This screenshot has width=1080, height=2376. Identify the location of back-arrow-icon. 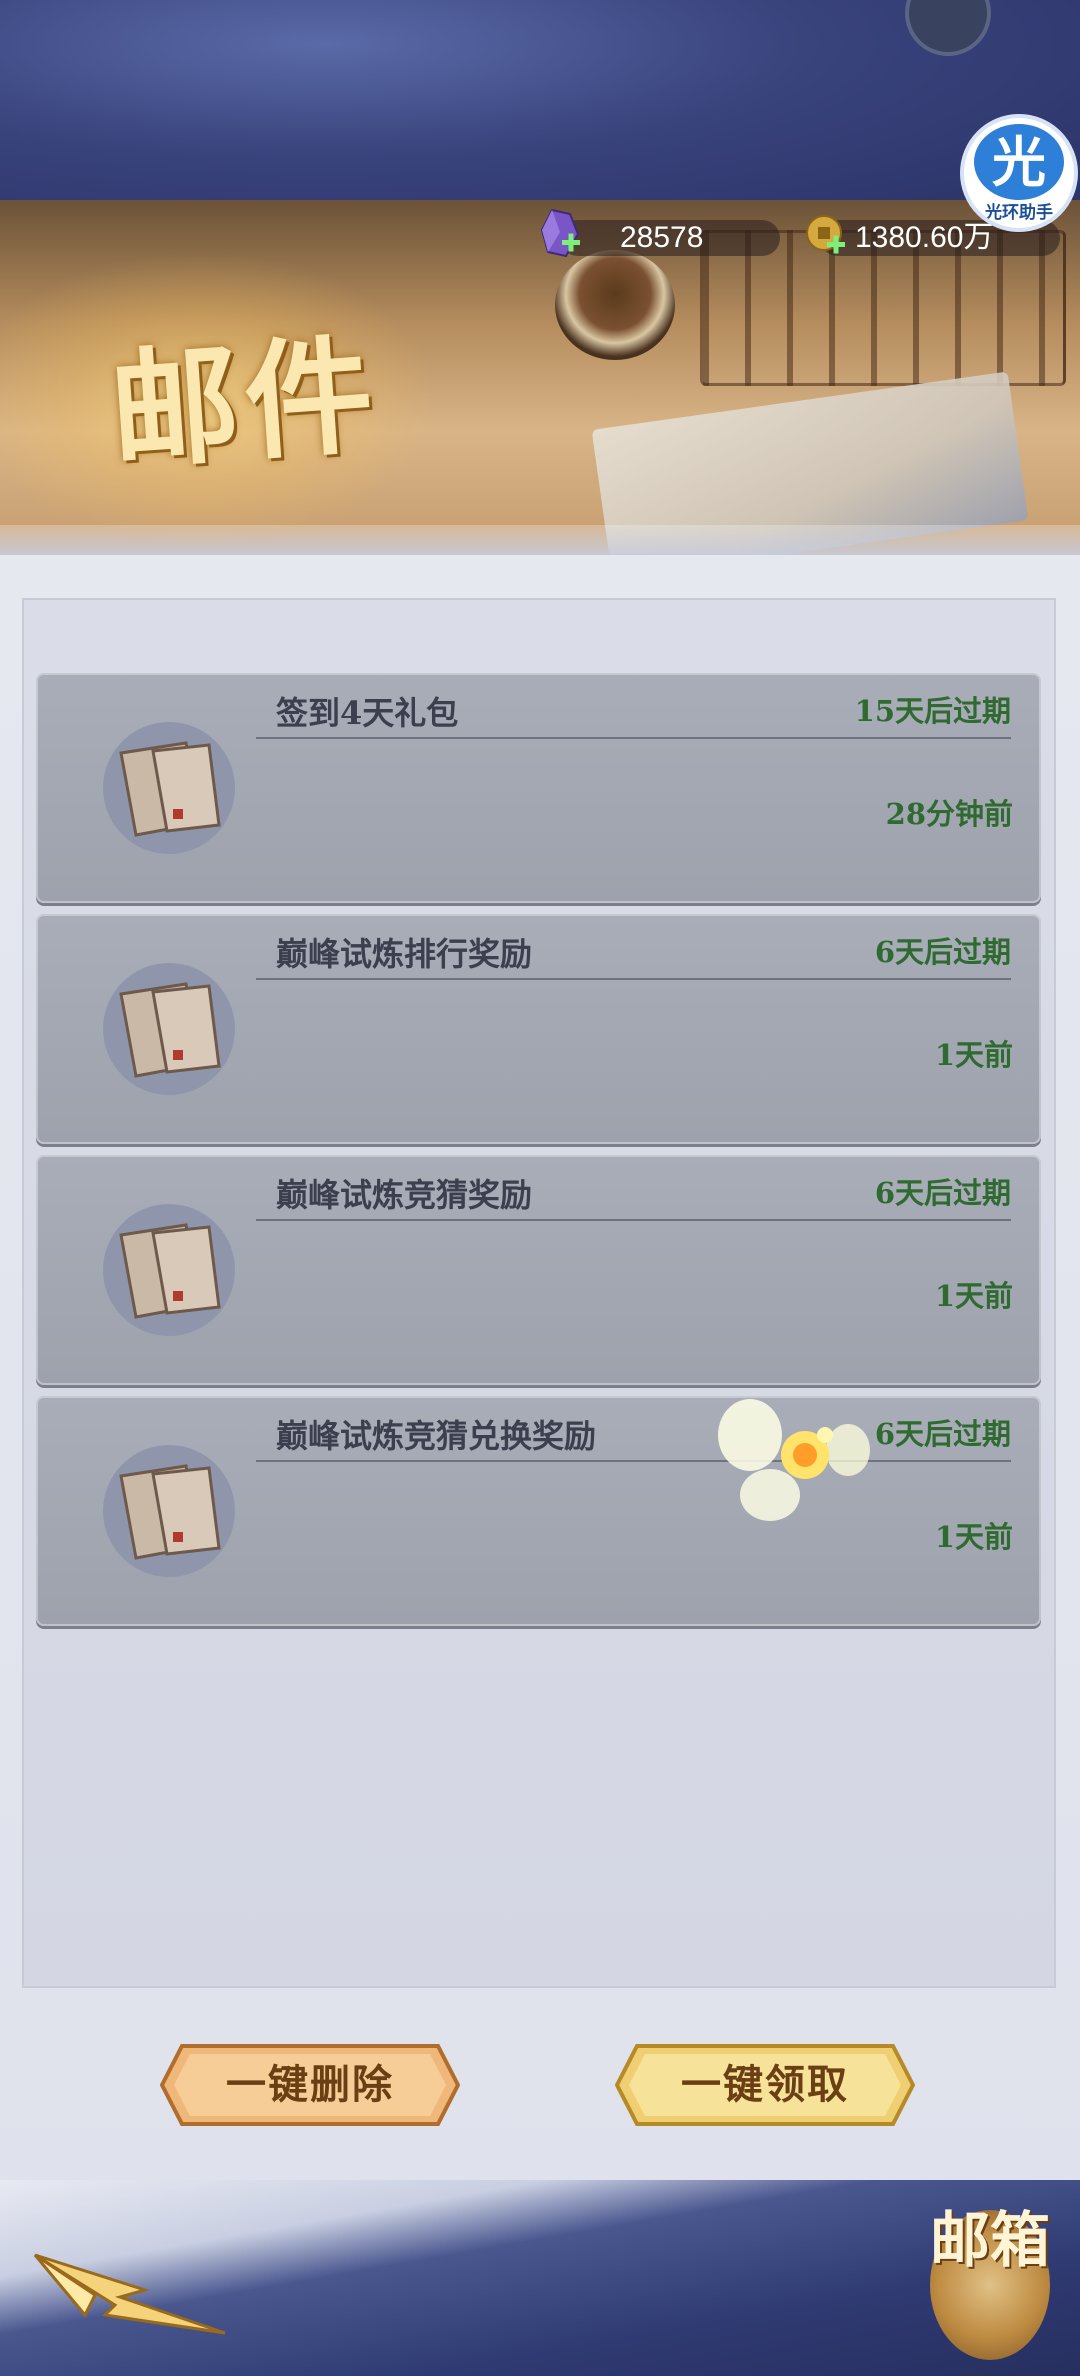
(130, 2290).